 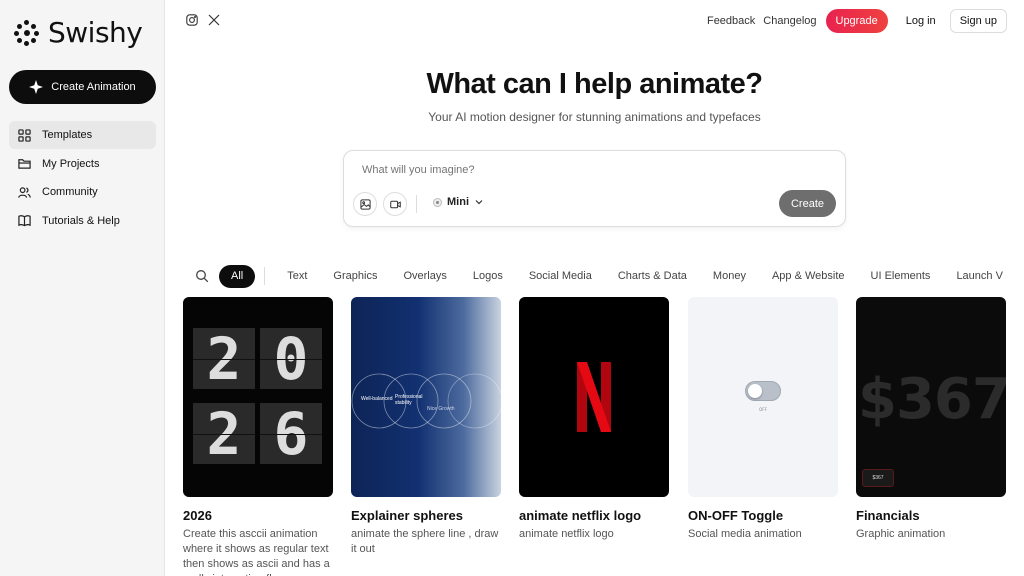 I want to click on filter-charts-data: Charts & Data, so click(x=652, y=276).